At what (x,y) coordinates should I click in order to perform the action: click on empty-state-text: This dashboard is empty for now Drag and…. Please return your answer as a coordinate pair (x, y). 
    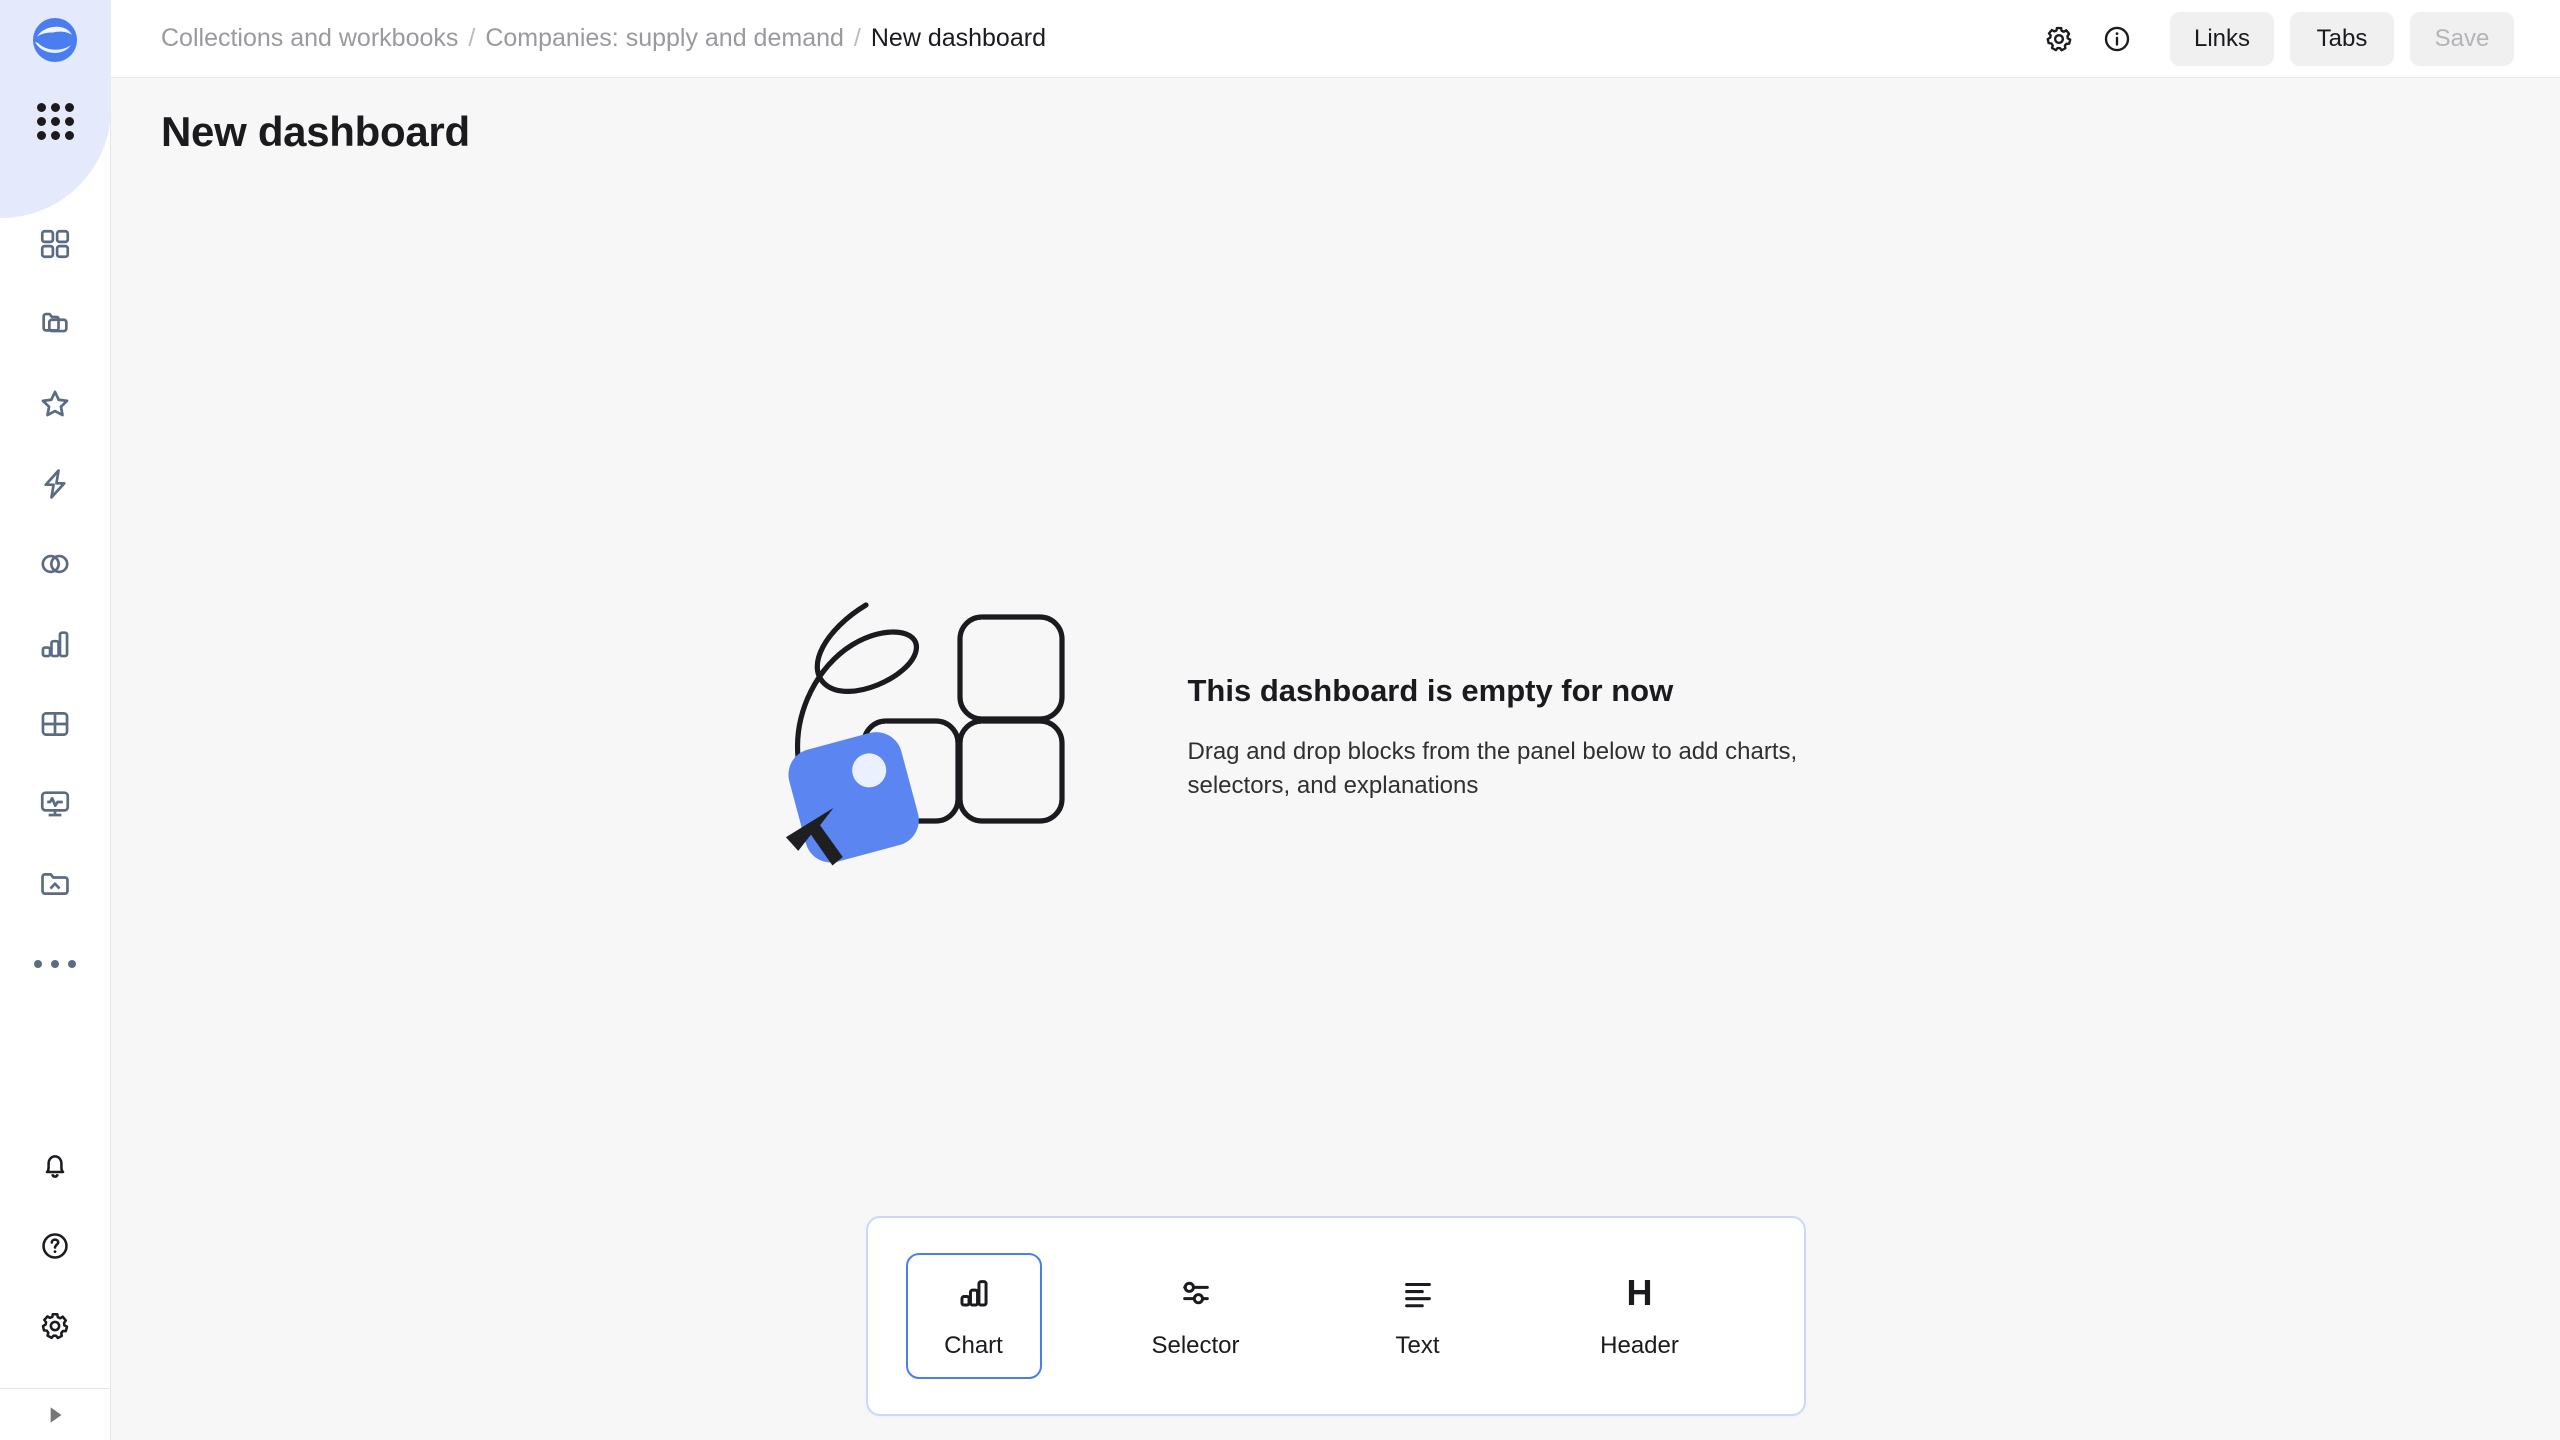
    Looking at the image, I should click on (1528, 738).